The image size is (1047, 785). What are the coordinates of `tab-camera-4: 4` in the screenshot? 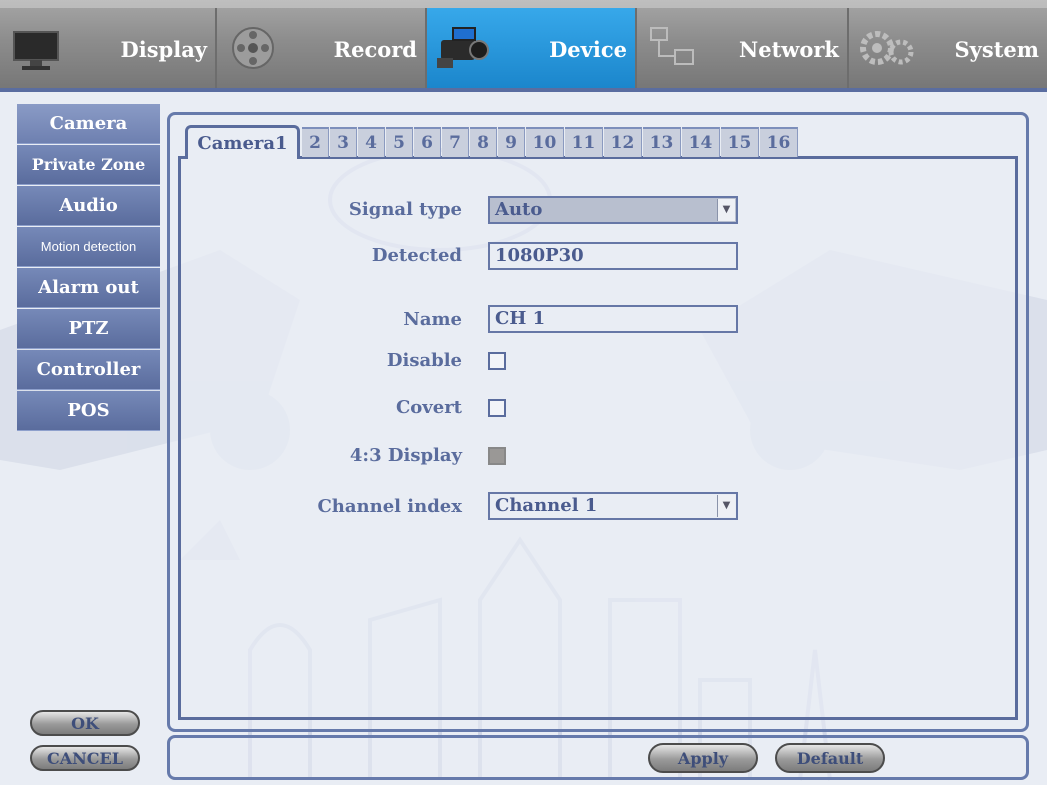 It's located at (371, 142).